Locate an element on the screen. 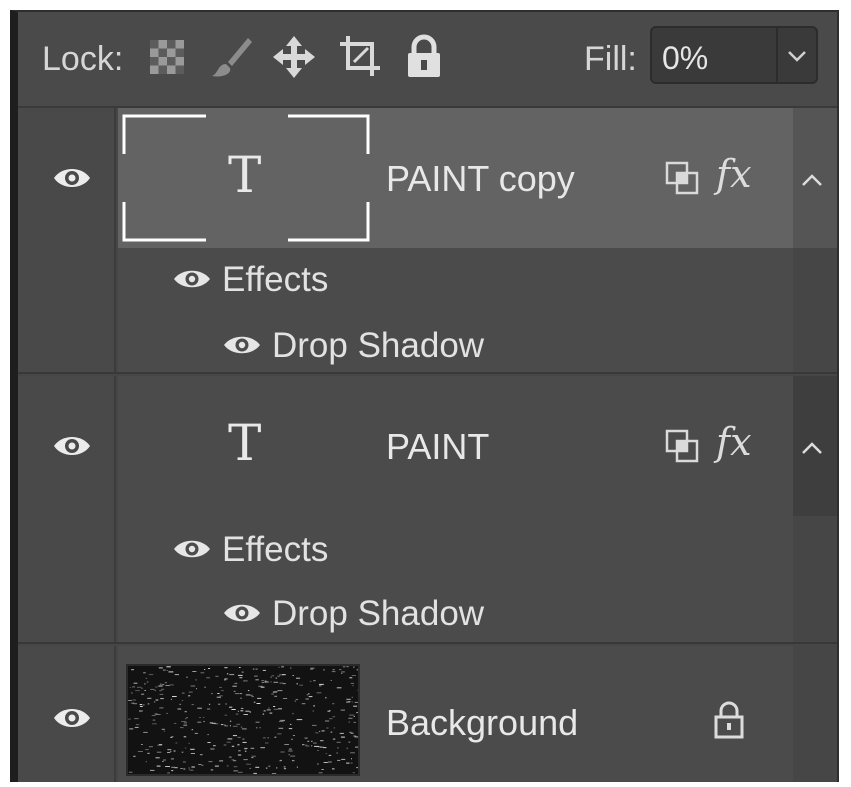 The image size is (851, 787). layer-name: PAINT copy is located at coordinates (480, 179).